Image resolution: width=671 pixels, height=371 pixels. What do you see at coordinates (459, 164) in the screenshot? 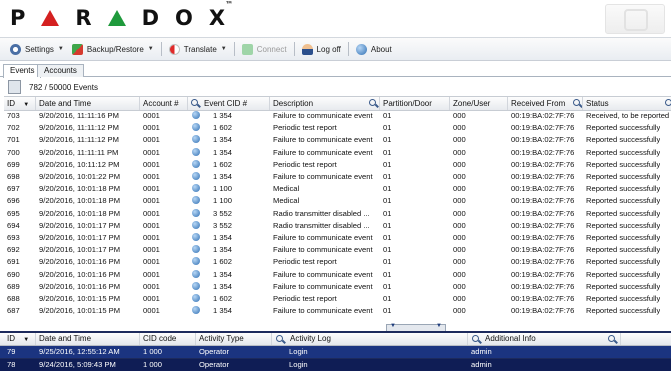
I see `cell-zone: 000` at bounding box center [459, 164].